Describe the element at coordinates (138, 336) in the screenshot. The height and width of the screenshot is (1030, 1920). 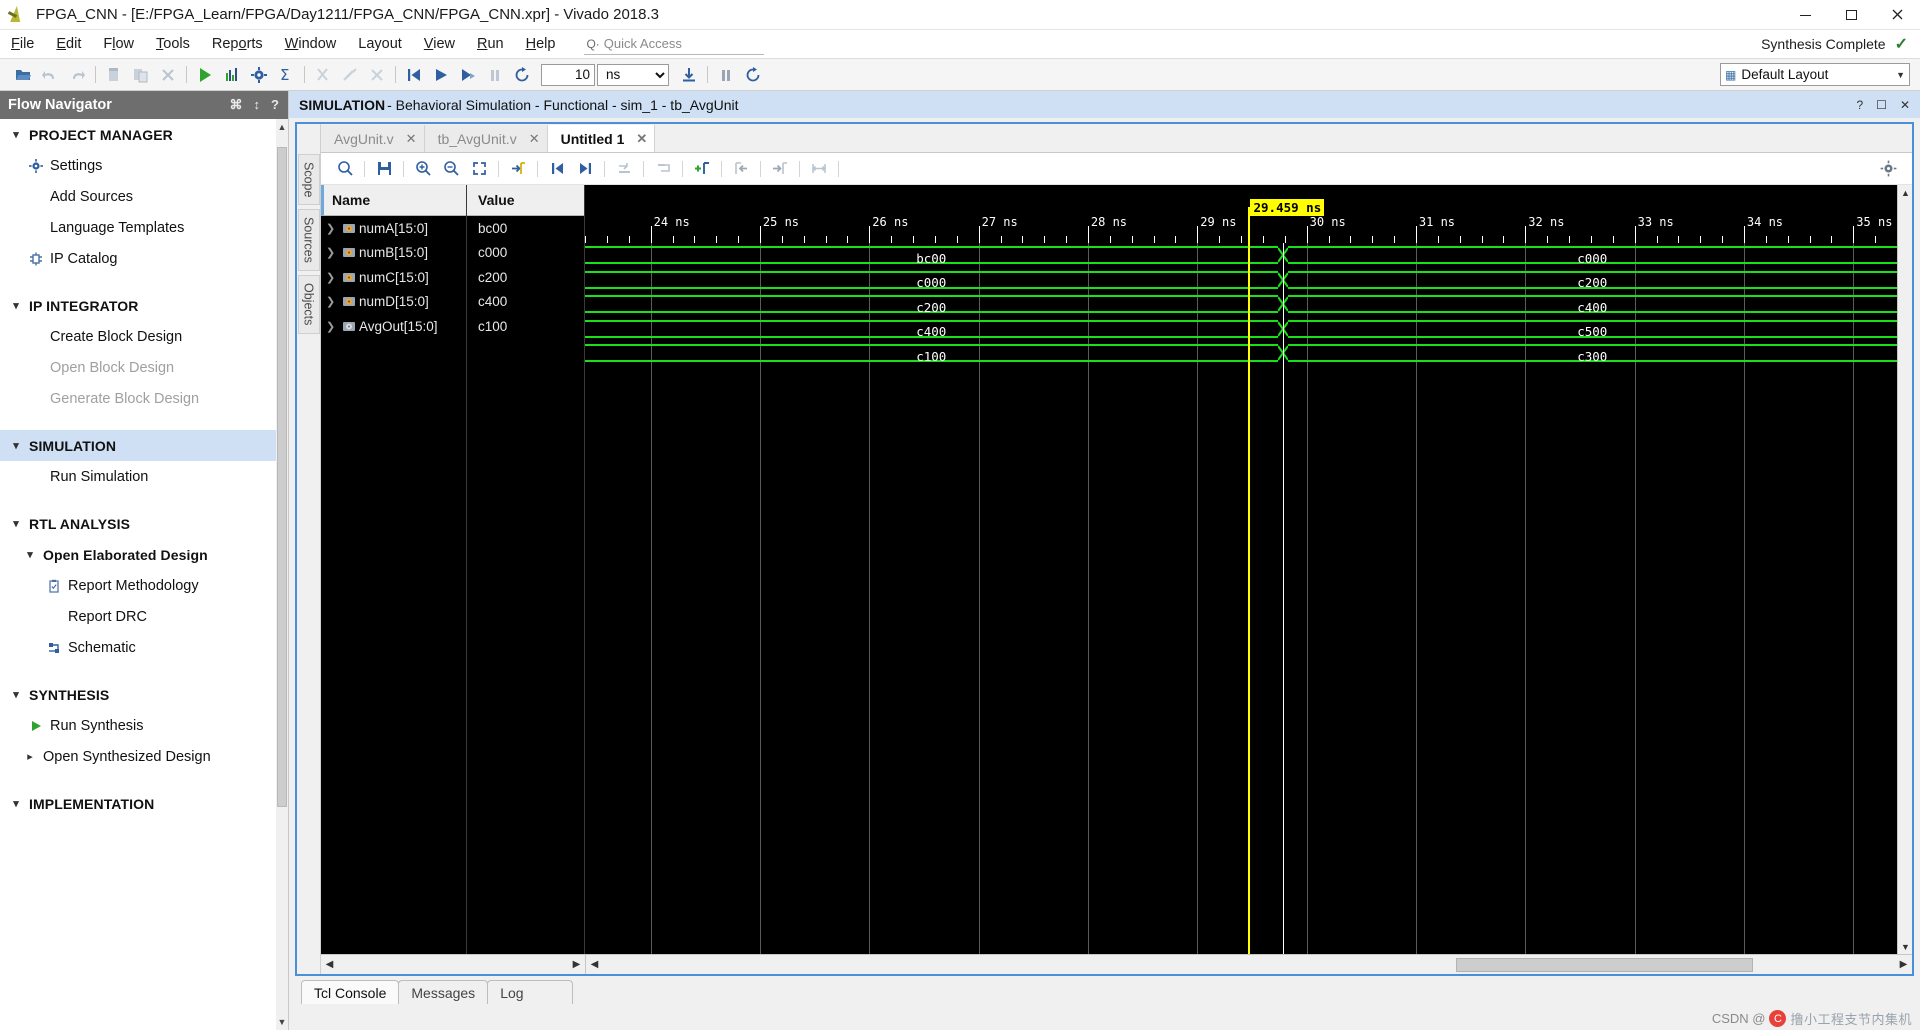
I see `sidebar-item-create-block-design: Create Block Design` at that location.